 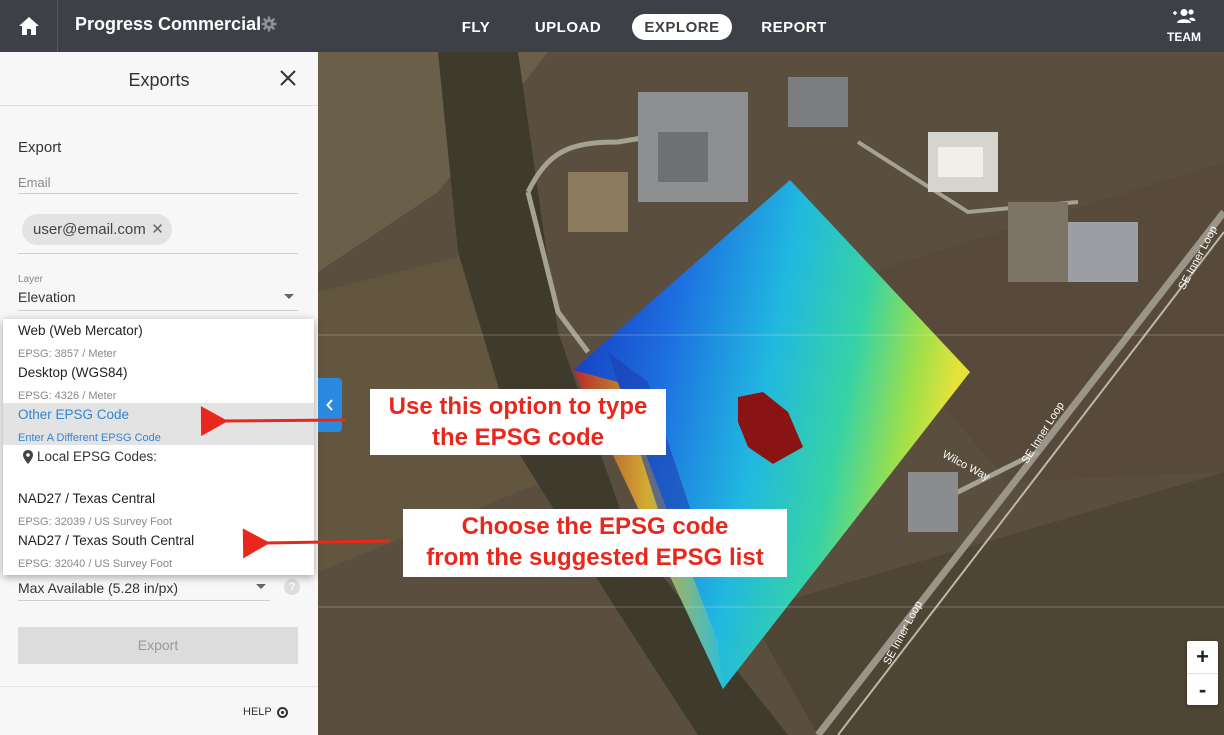 What do you see at coordinates (1202, 657) in the screenshot?
I see `zoom-in-button: +` at bounding box center [1202, 657].